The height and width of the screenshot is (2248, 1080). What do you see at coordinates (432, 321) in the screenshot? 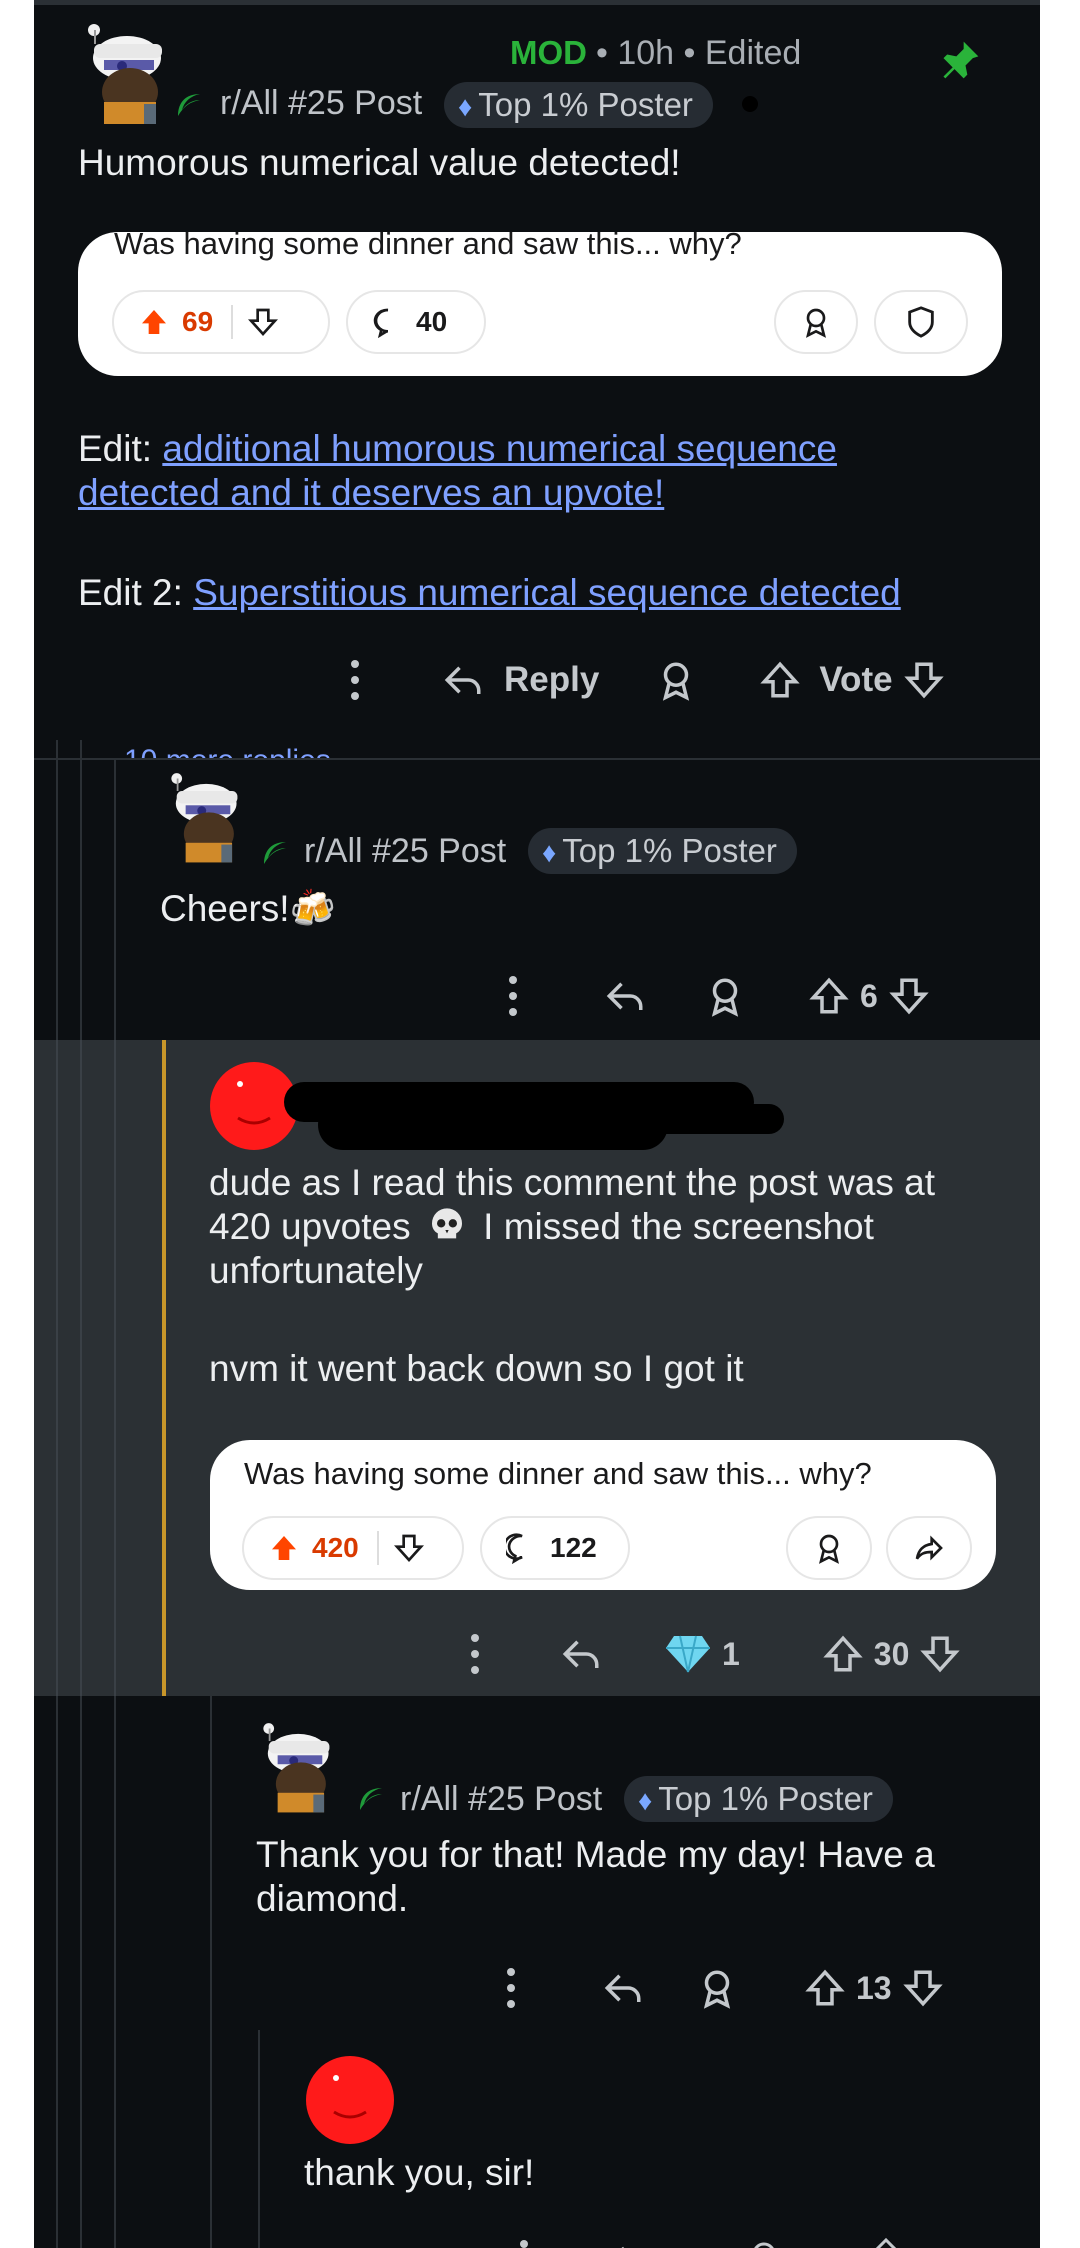
I see `embed-comment-count: 40` at bounding box center [432, 321].